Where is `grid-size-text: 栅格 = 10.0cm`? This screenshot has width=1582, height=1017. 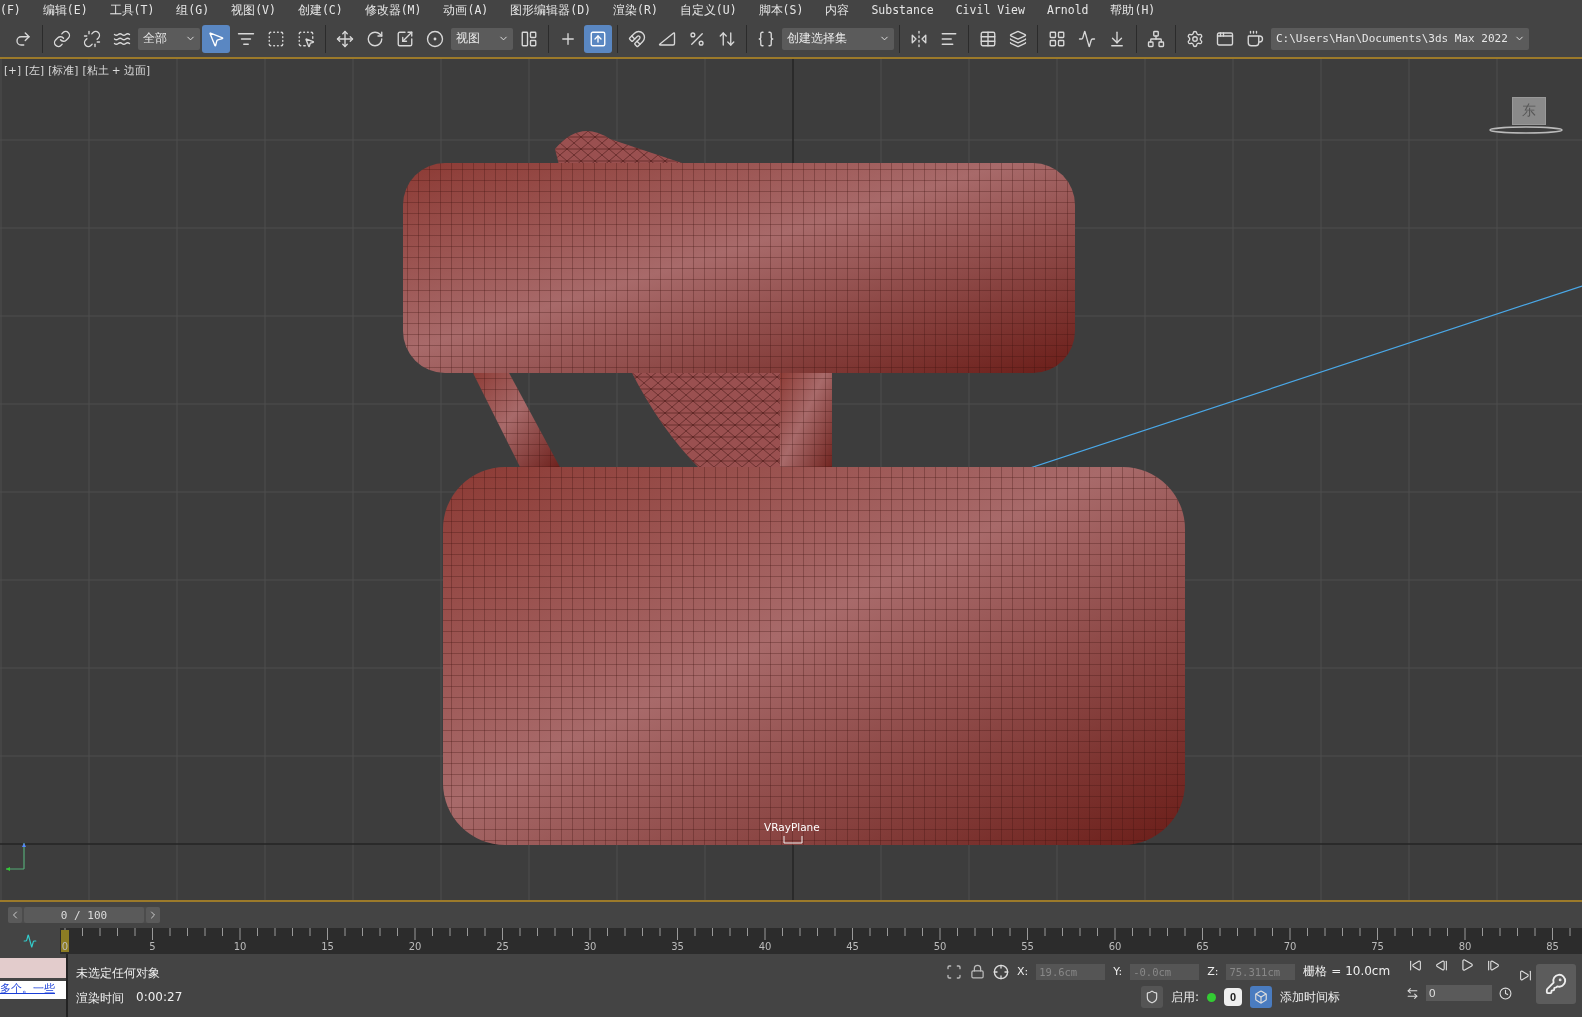 grid-size-text: 栅格 = 10.0cm is located at coordinates (1347, 971).